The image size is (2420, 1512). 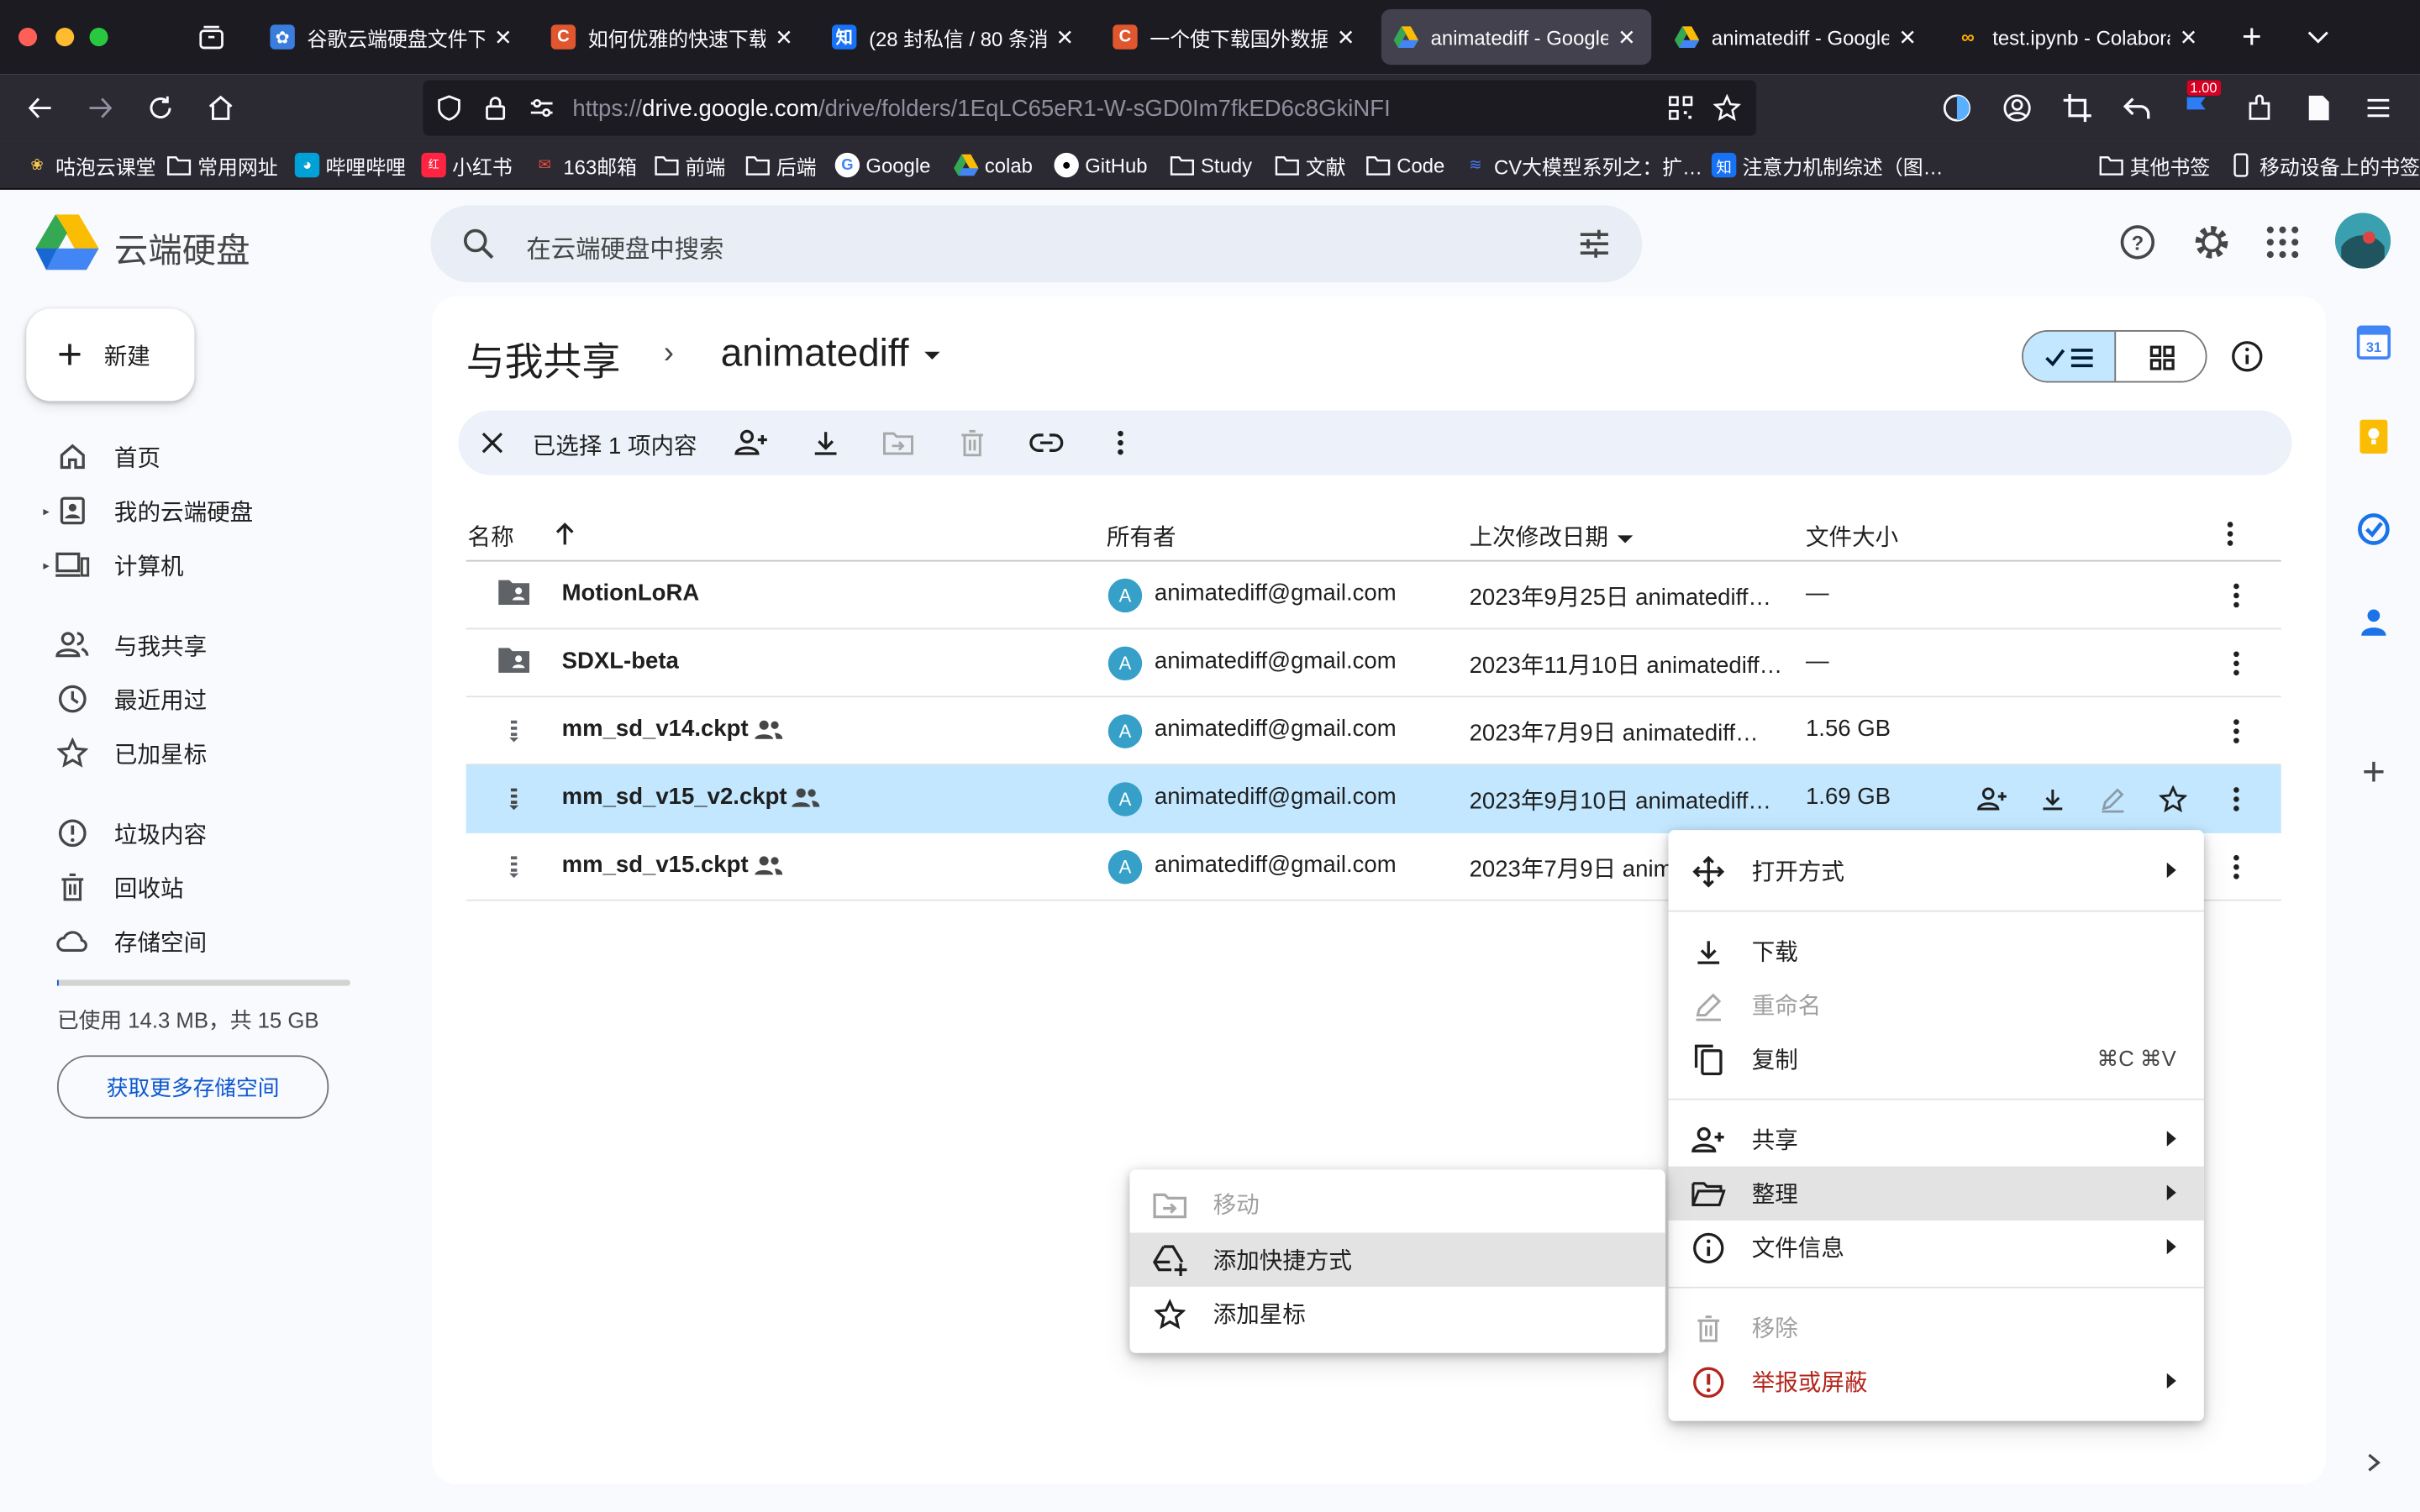 I want to click on settings-gear-icon, so click(x=2211, y=241).